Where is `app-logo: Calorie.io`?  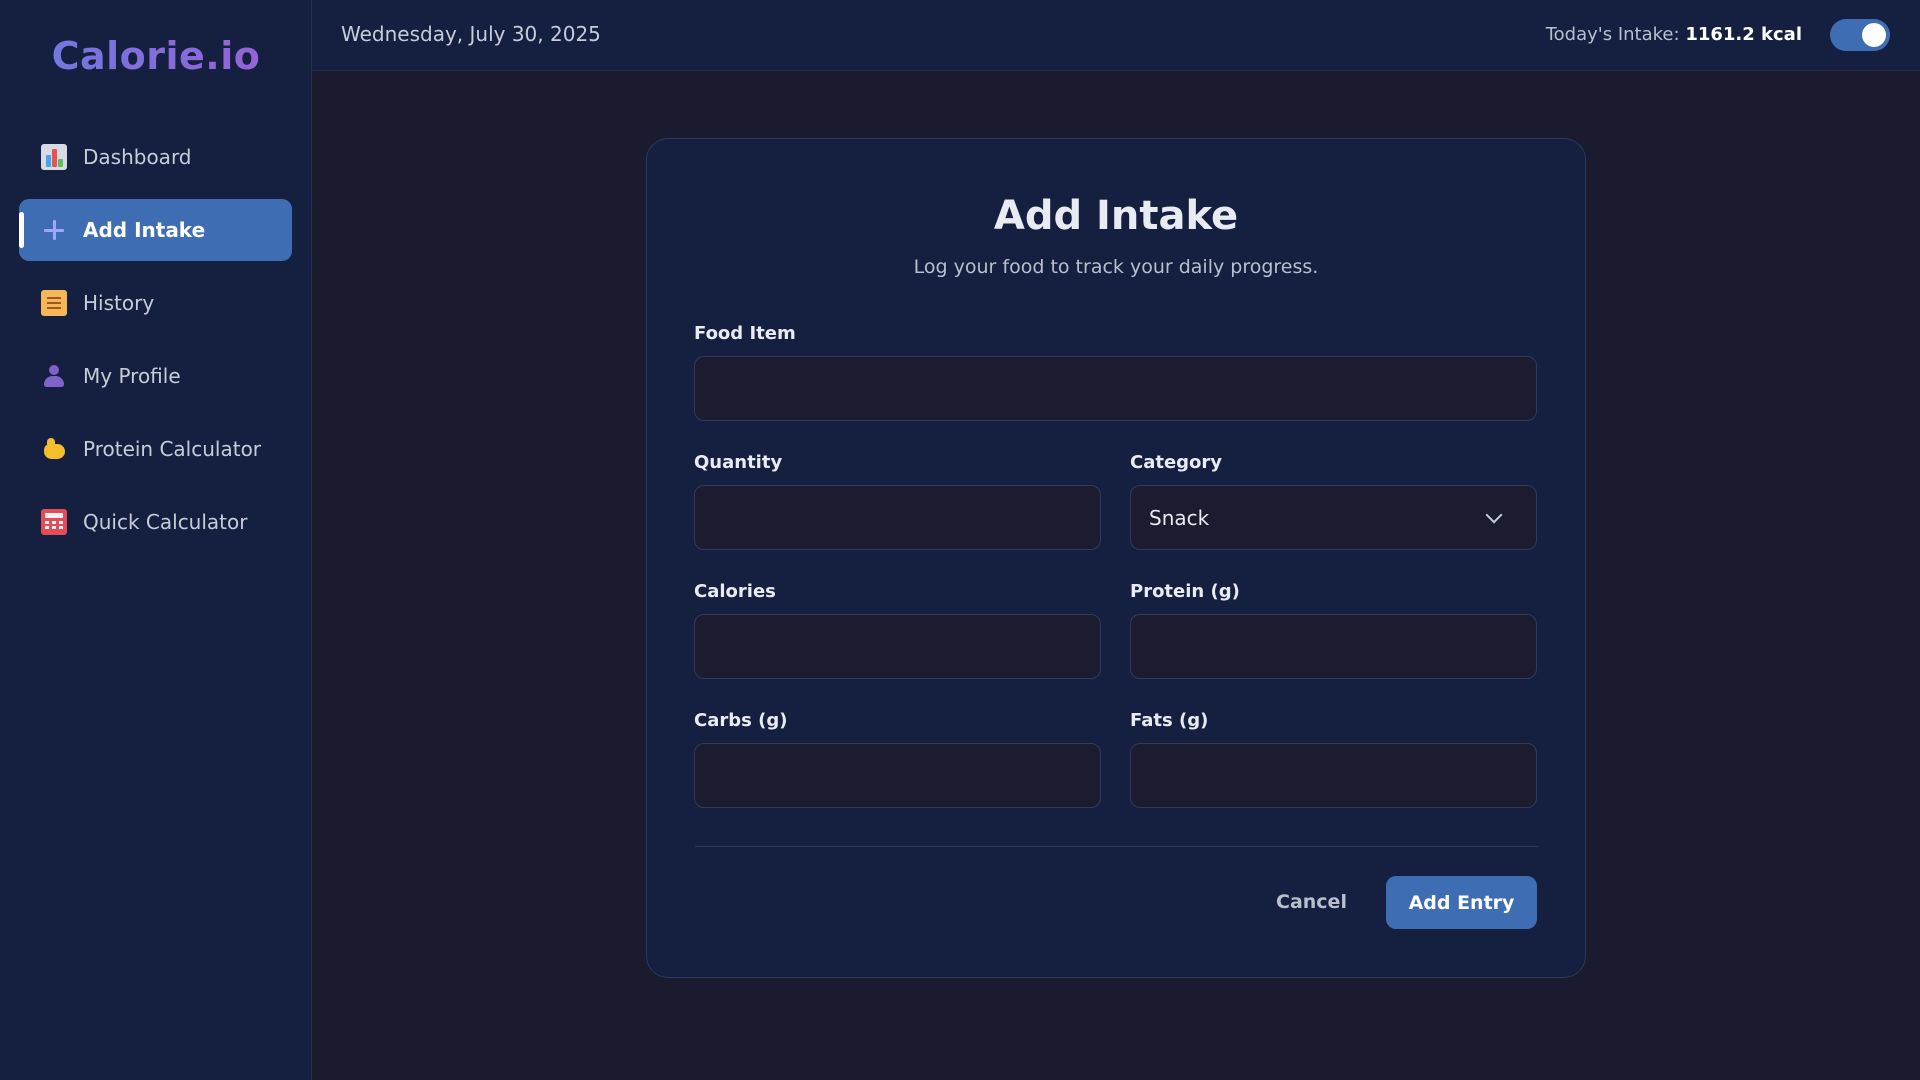
app-logo: Calorie.io is located at coordinates (156, 56).